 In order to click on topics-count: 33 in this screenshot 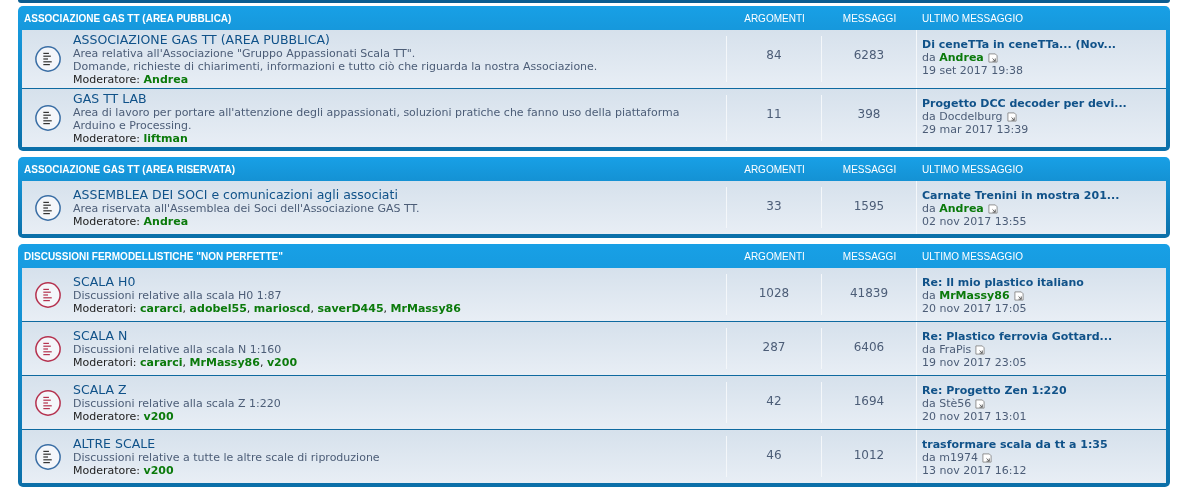, I will do `click(773, 207)`.